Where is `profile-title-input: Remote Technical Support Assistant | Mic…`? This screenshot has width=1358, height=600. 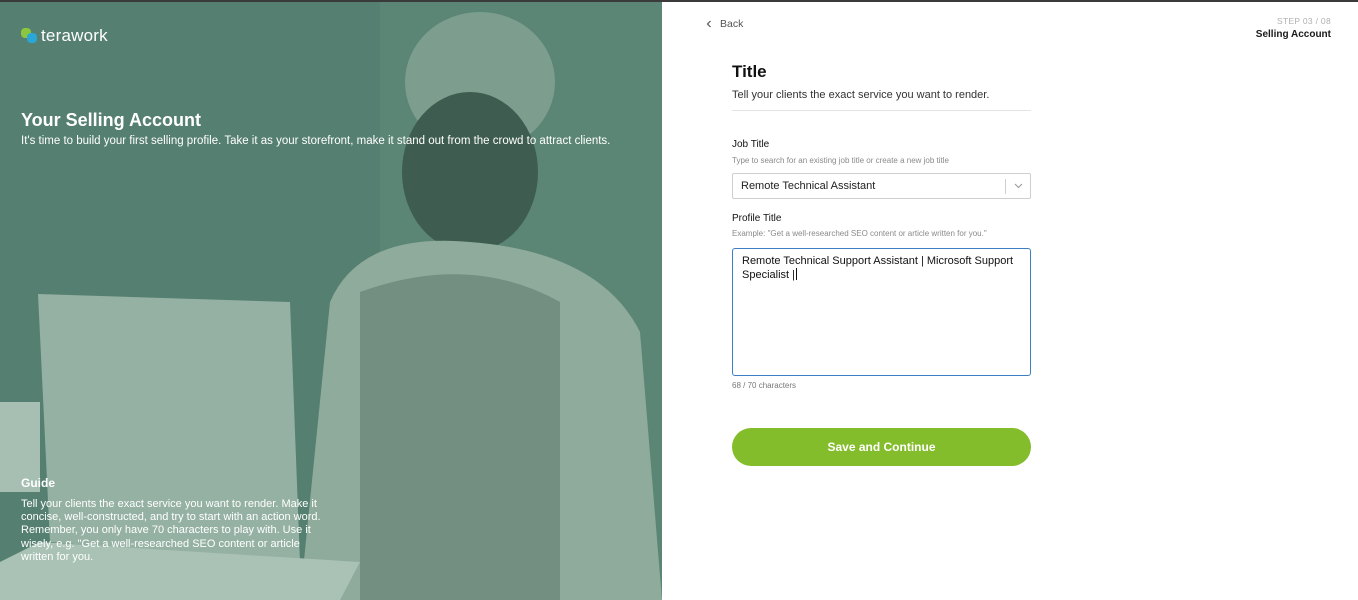
profile-title-input: Remote Technical Support Assistant | Mic… is located at coordinates (881, 312).